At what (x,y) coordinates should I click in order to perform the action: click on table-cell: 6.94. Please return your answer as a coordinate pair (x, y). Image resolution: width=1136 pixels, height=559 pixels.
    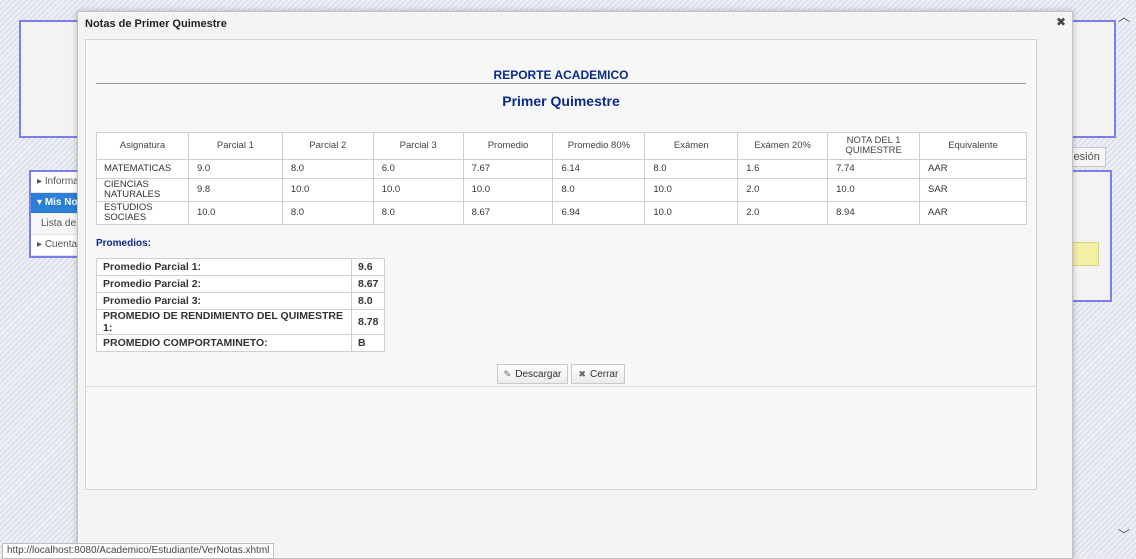
    Looking at the image, I should click on (599, 213).